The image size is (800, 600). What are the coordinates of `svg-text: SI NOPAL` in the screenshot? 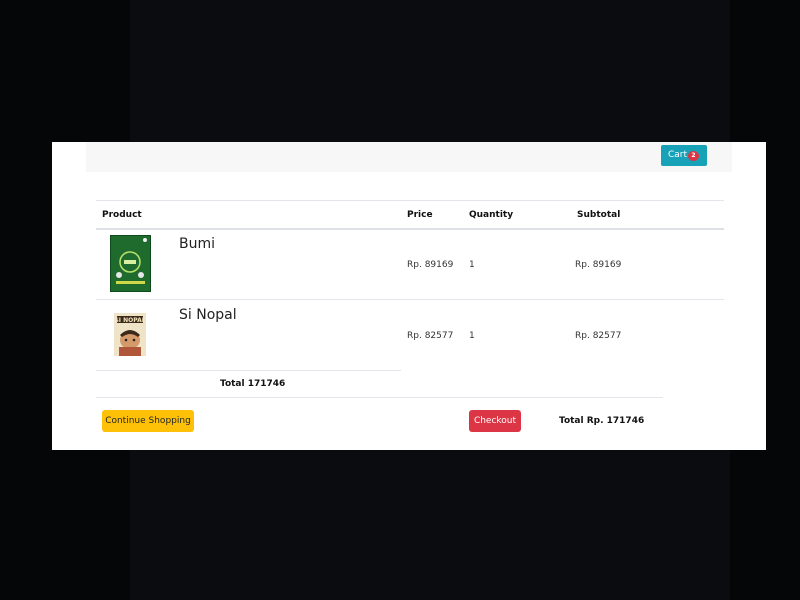 It's located at (129, 320).